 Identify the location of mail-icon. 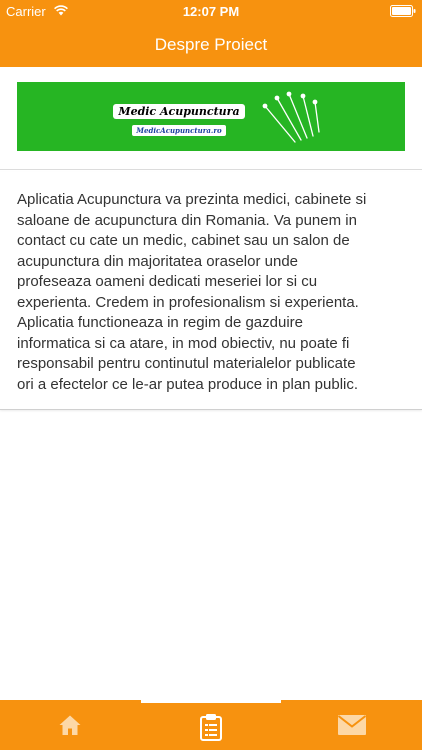
(352, 725).